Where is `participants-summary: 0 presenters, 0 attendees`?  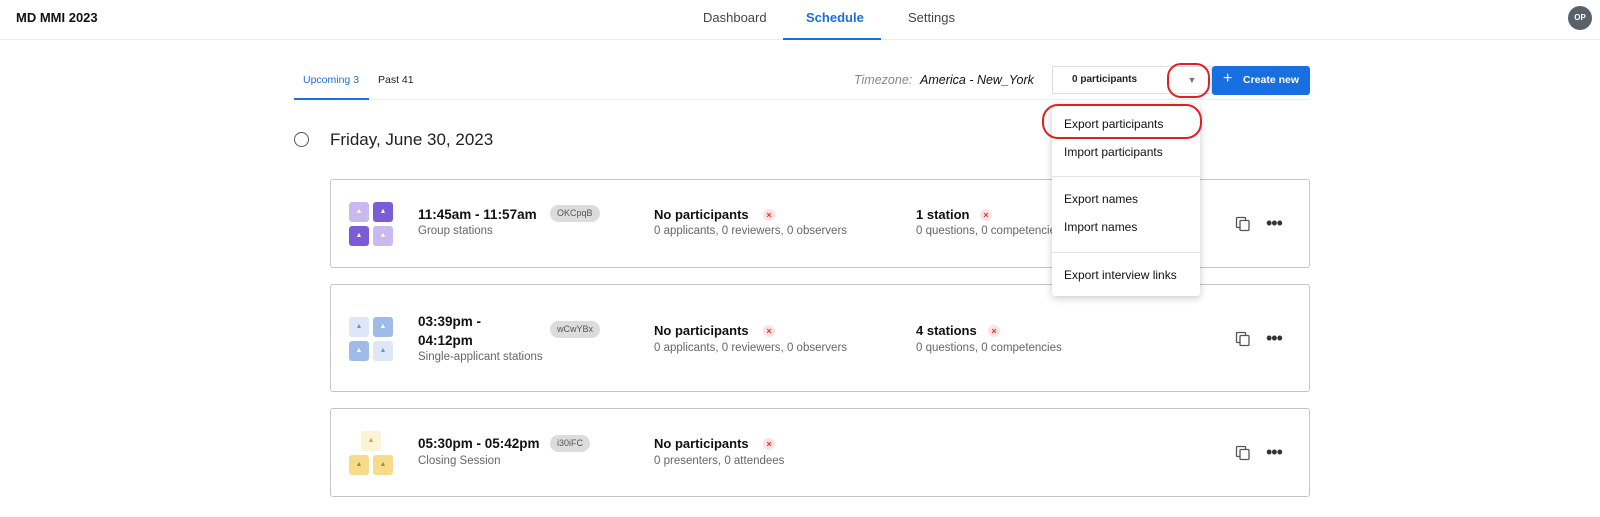
participants-summary: 0 presenters, 0 attendees is located at coordinates (719, 461).